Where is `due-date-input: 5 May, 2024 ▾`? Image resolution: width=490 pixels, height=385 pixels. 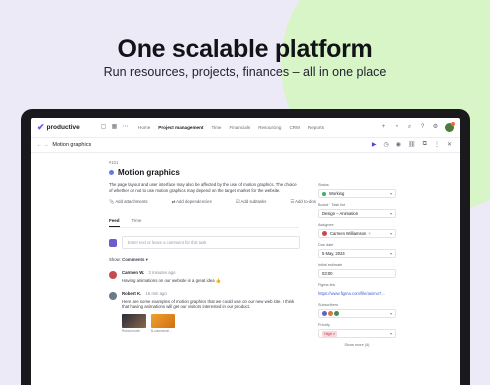 due-date-input: 5 May, 2024 ▾ is located at coordinates (357, 253).